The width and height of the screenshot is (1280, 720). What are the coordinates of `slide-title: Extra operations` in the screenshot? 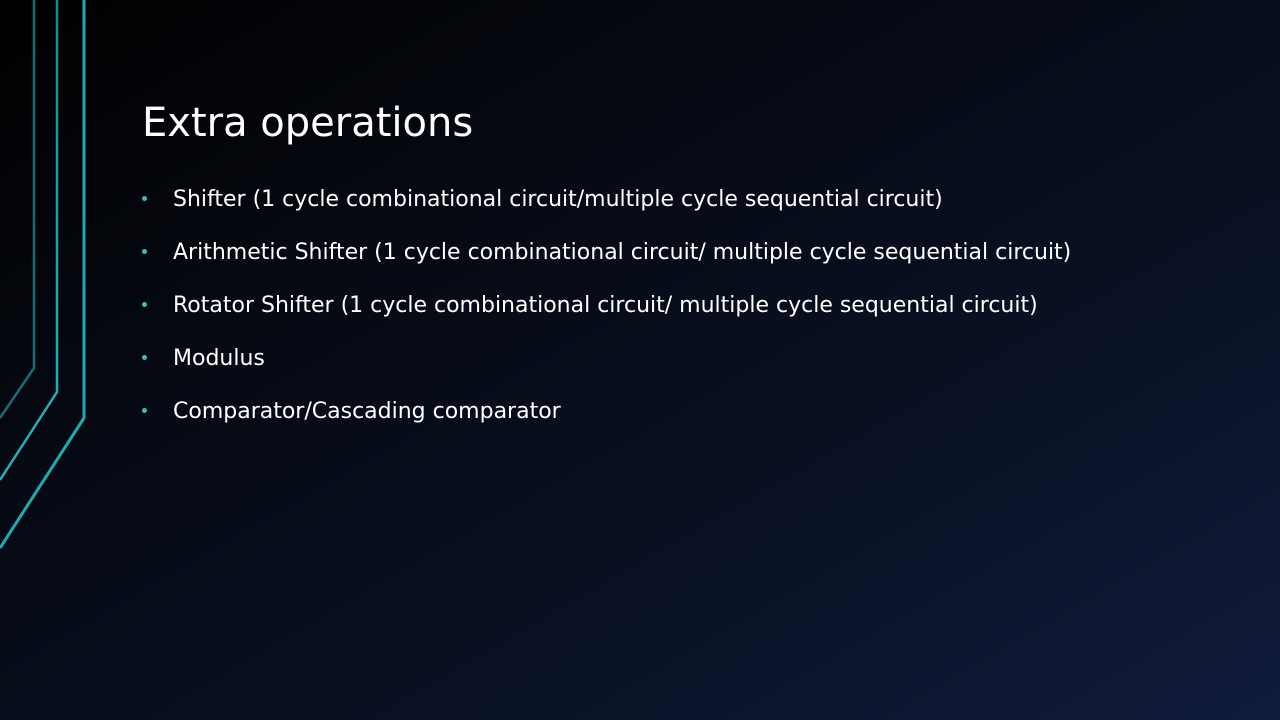 It's located at (308, 123).